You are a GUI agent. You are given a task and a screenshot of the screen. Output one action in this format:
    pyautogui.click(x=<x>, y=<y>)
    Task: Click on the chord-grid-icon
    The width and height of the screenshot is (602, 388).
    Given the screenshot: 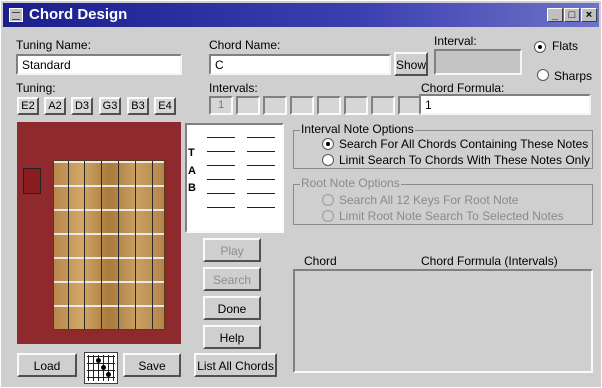 What is the action you would take?
    pyautogui.click(x=101, y=368)
    